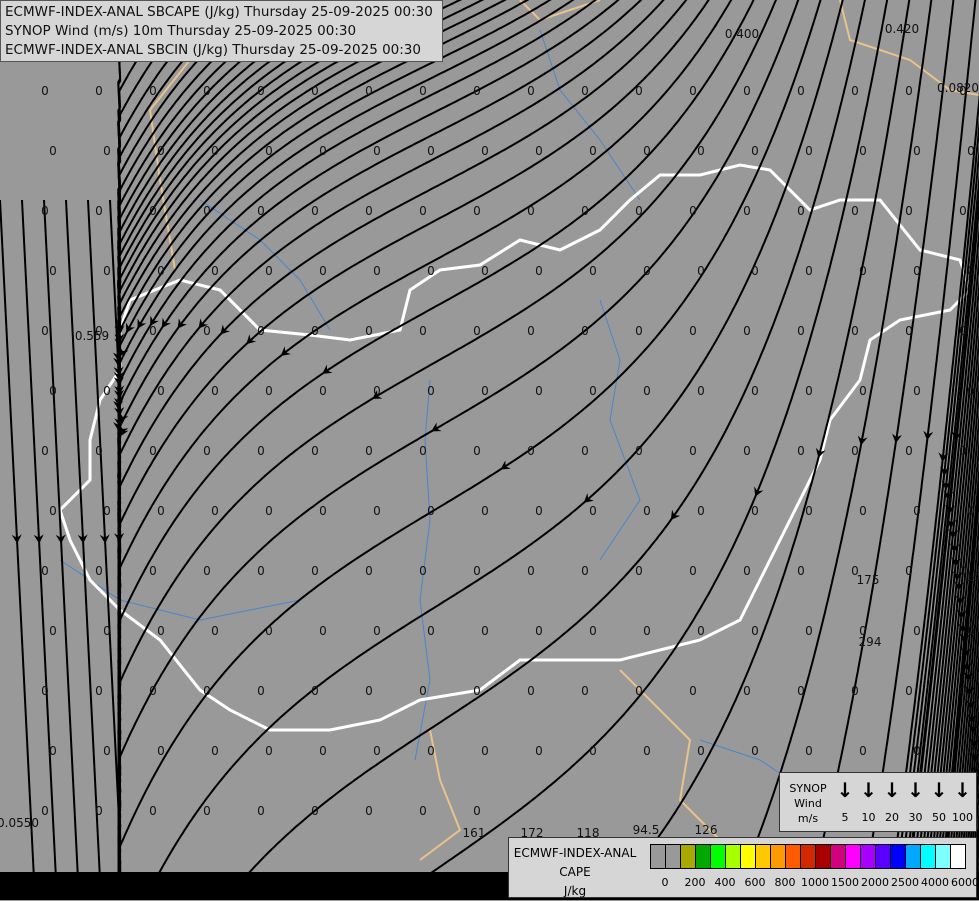 The image size is (979, 901). I want to click on cape-legend-line: CAPE, so click(575, 872).